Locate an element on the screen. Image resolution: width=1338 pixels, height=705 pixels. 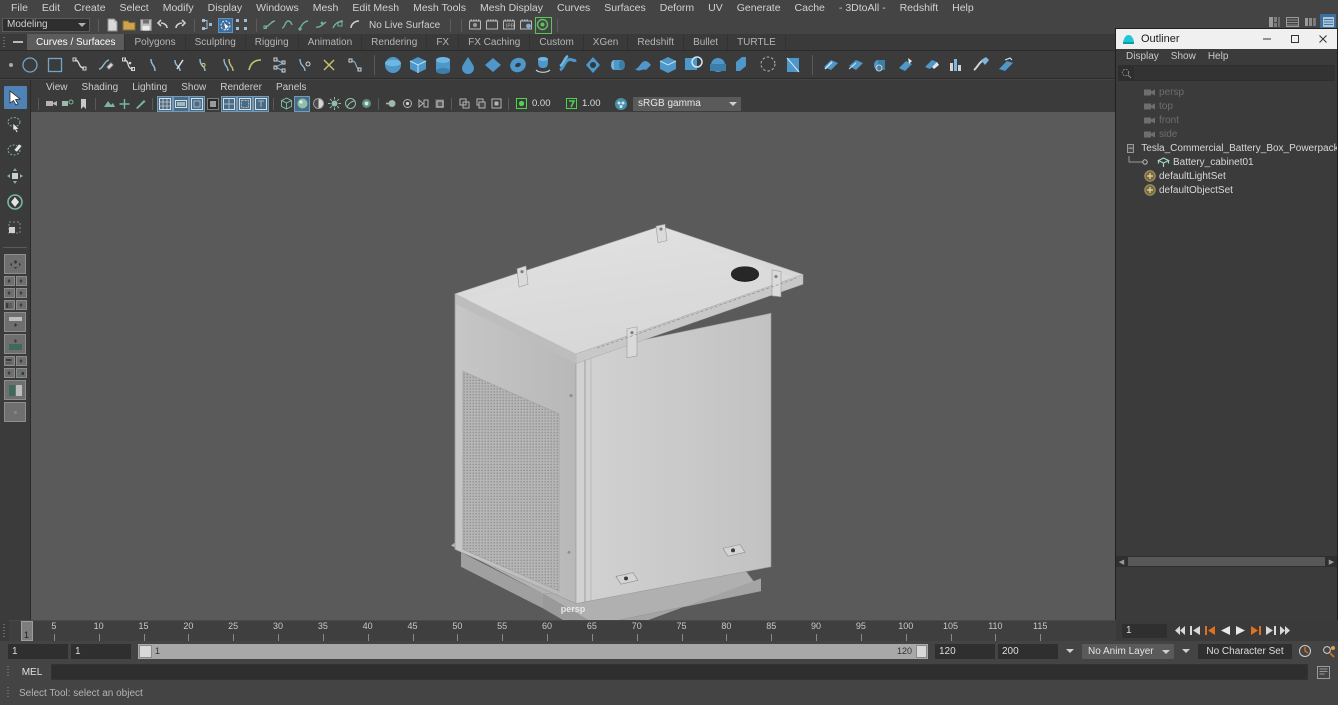
menu-select: Select is located at coordinates (134, 8).